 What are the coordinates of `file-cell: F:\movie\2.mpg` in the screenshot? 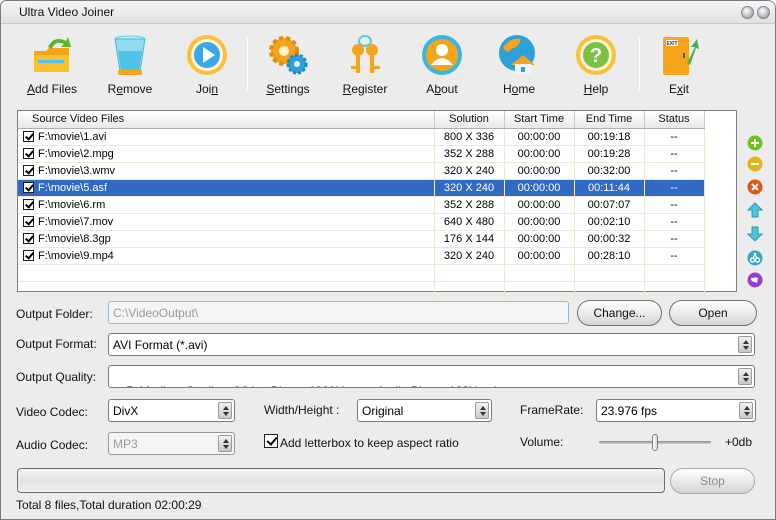 It's located at (226, 154).